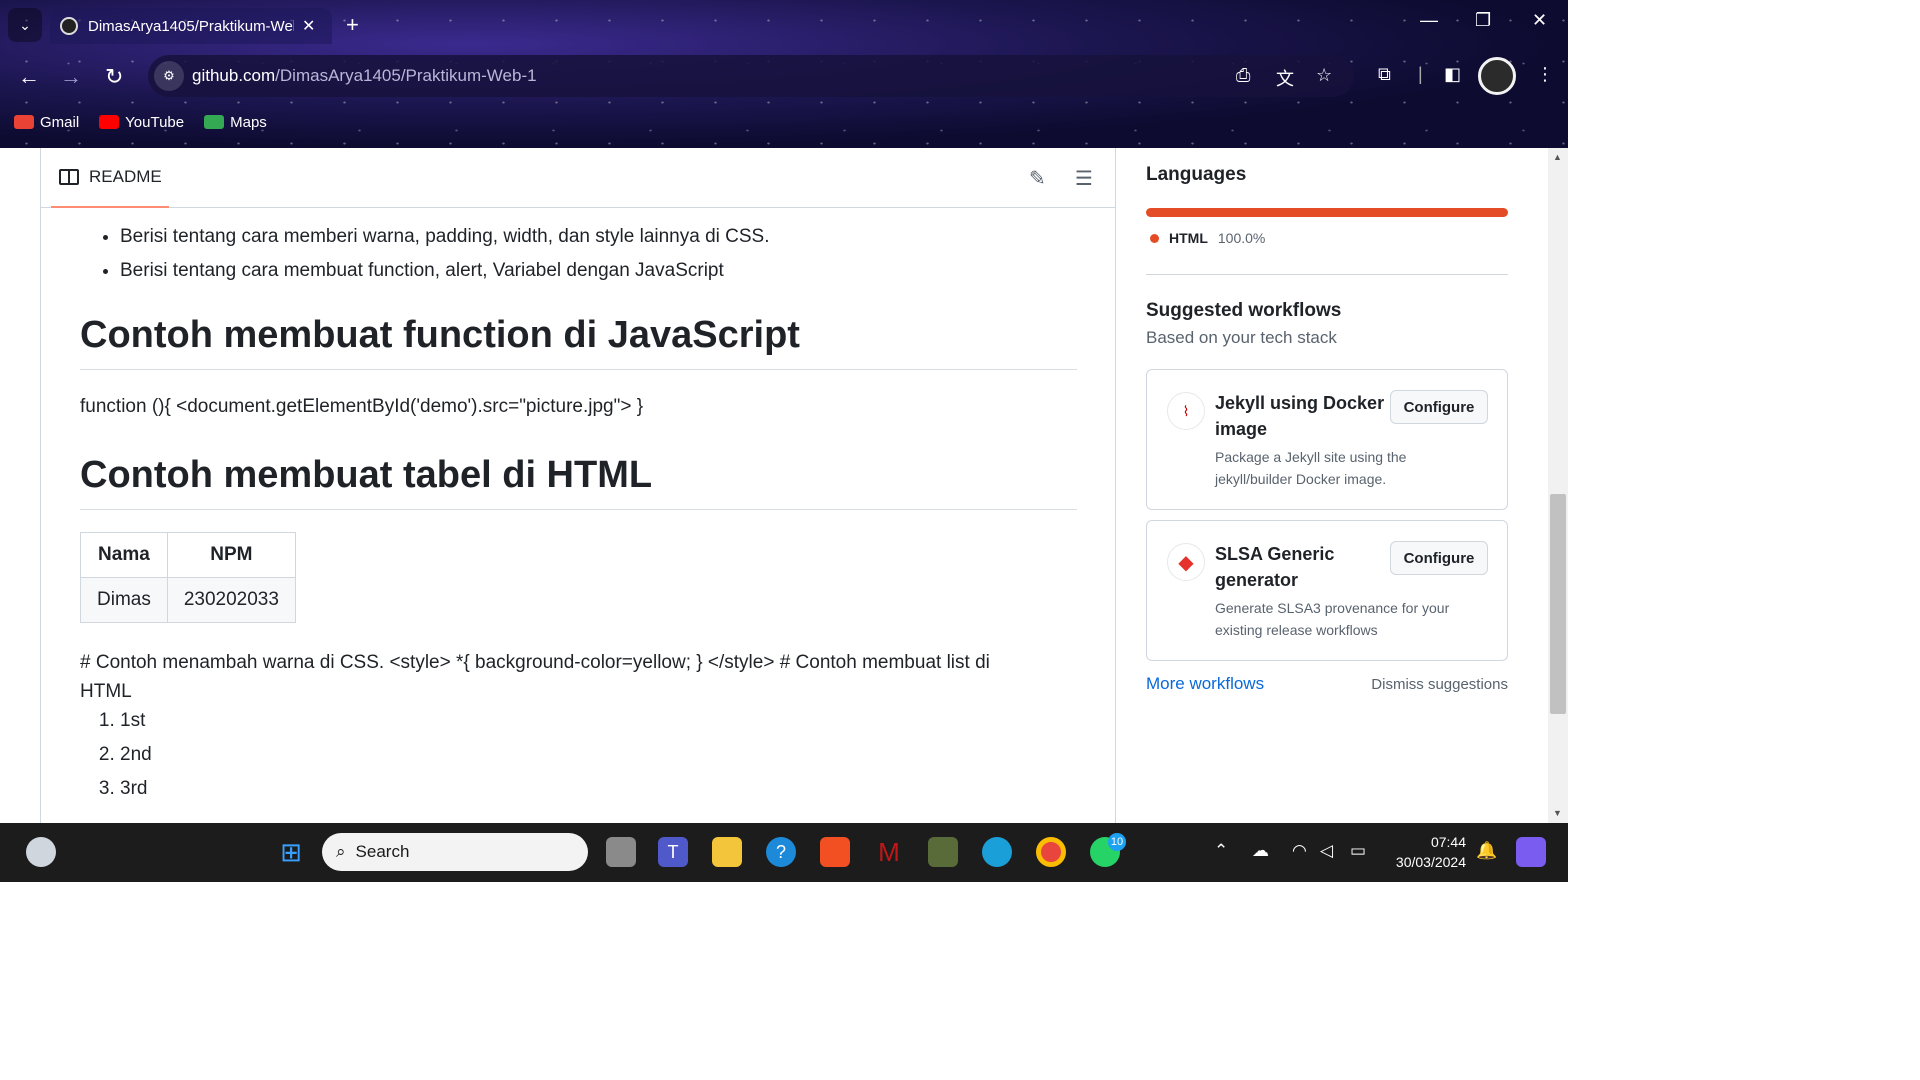 The width and height of the screenshot is (1920, 1080). I want to click on table-row: Dimas 230202033, so click(188, 600).